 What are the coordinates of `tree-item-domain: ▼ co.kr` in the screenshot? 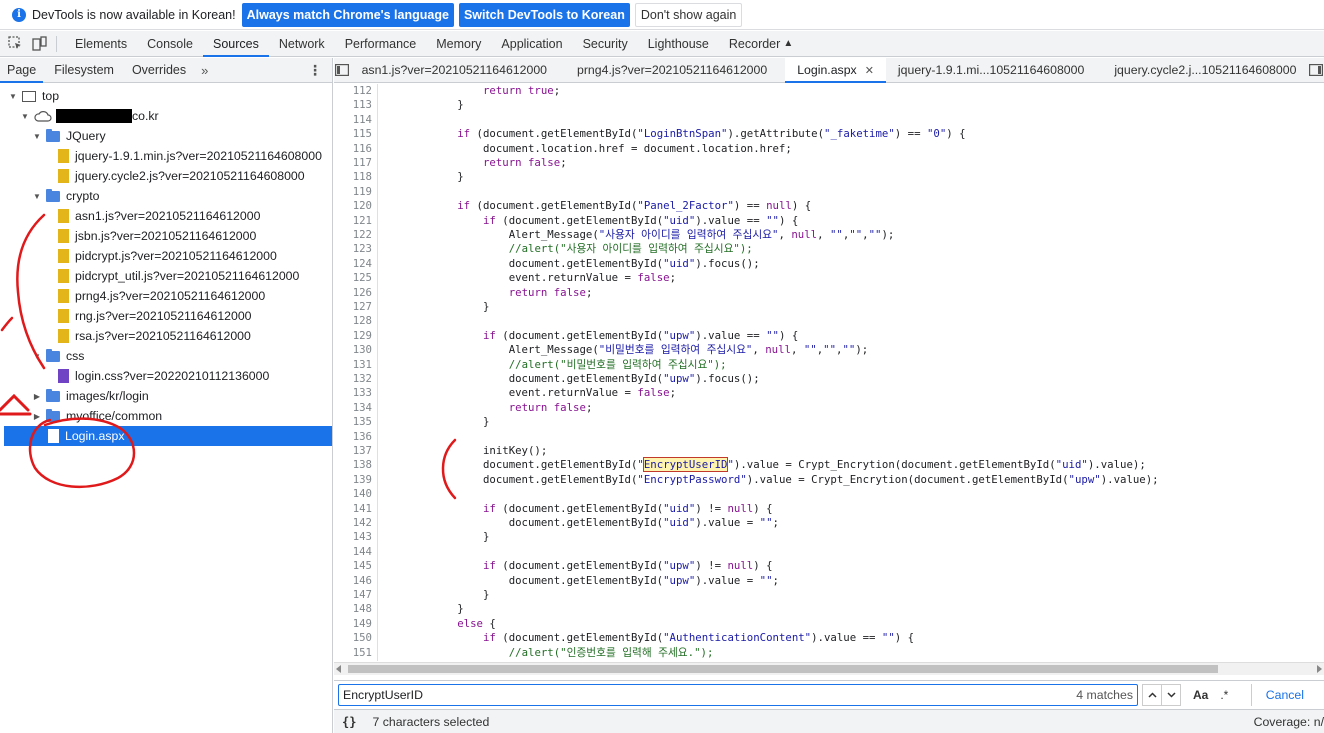 It's located at (166, 116).